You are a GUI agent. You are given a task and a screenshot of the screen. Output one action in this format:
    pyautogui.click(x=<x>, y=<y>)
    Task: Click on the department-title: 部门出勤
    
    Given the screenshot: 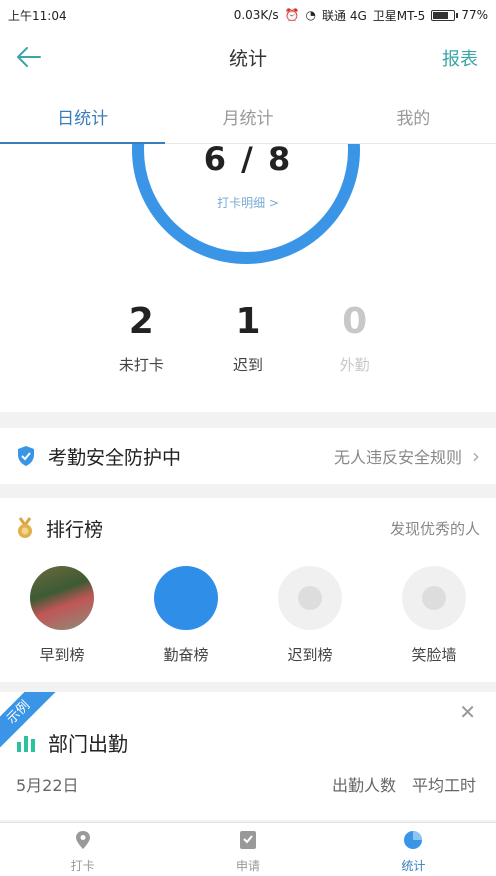 What is the action you would take?
    pyautogui.click(x=88, y=744)
    